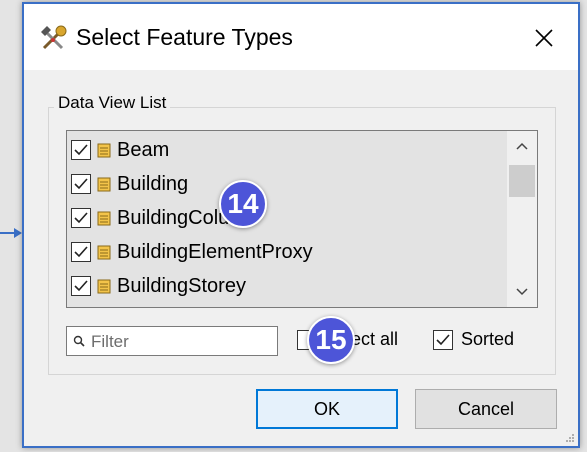  I want to click on scroll-down-button, so click(522, 292).